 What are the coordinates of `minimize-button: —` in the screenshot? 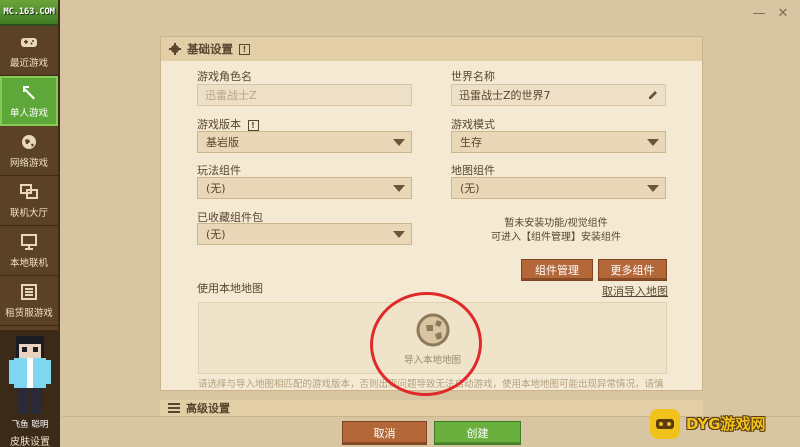 It's located at (759, 13).